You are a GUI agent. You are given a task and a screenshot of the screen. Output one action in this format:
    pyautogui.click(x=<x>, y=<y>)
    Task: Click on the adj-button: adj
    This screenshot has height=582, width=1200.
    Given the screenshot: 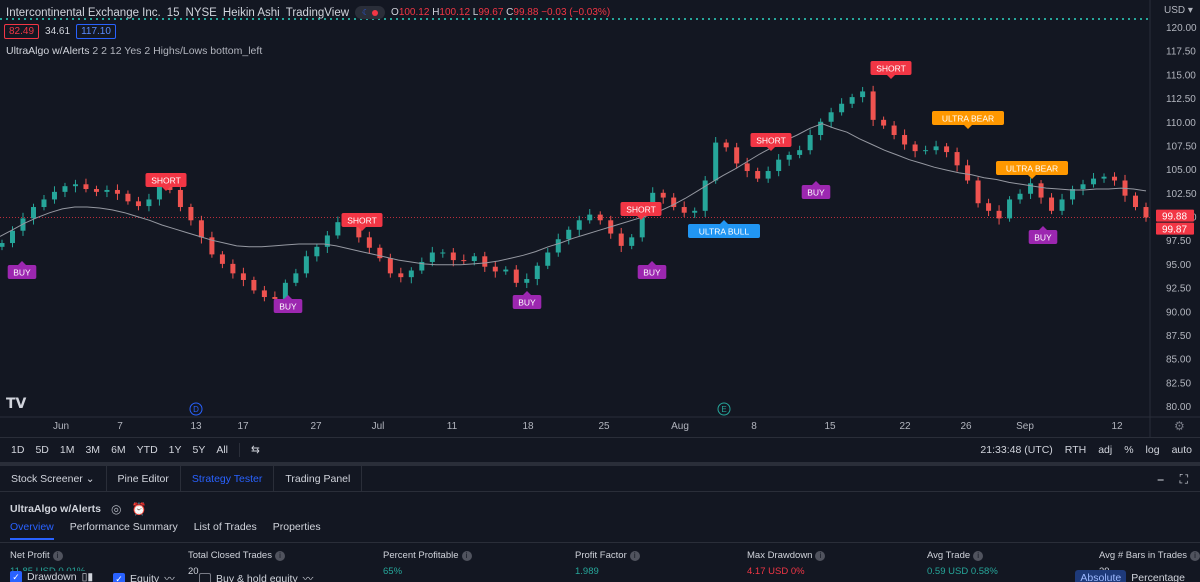 What is the action you would take?
    pyautogui.click(x=1105, y=450)
    